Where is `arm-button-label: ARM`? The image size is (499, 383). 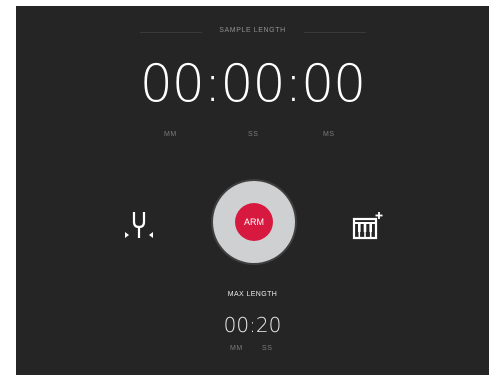
arm-button-label: ARM is located at coordinates (254, 222).